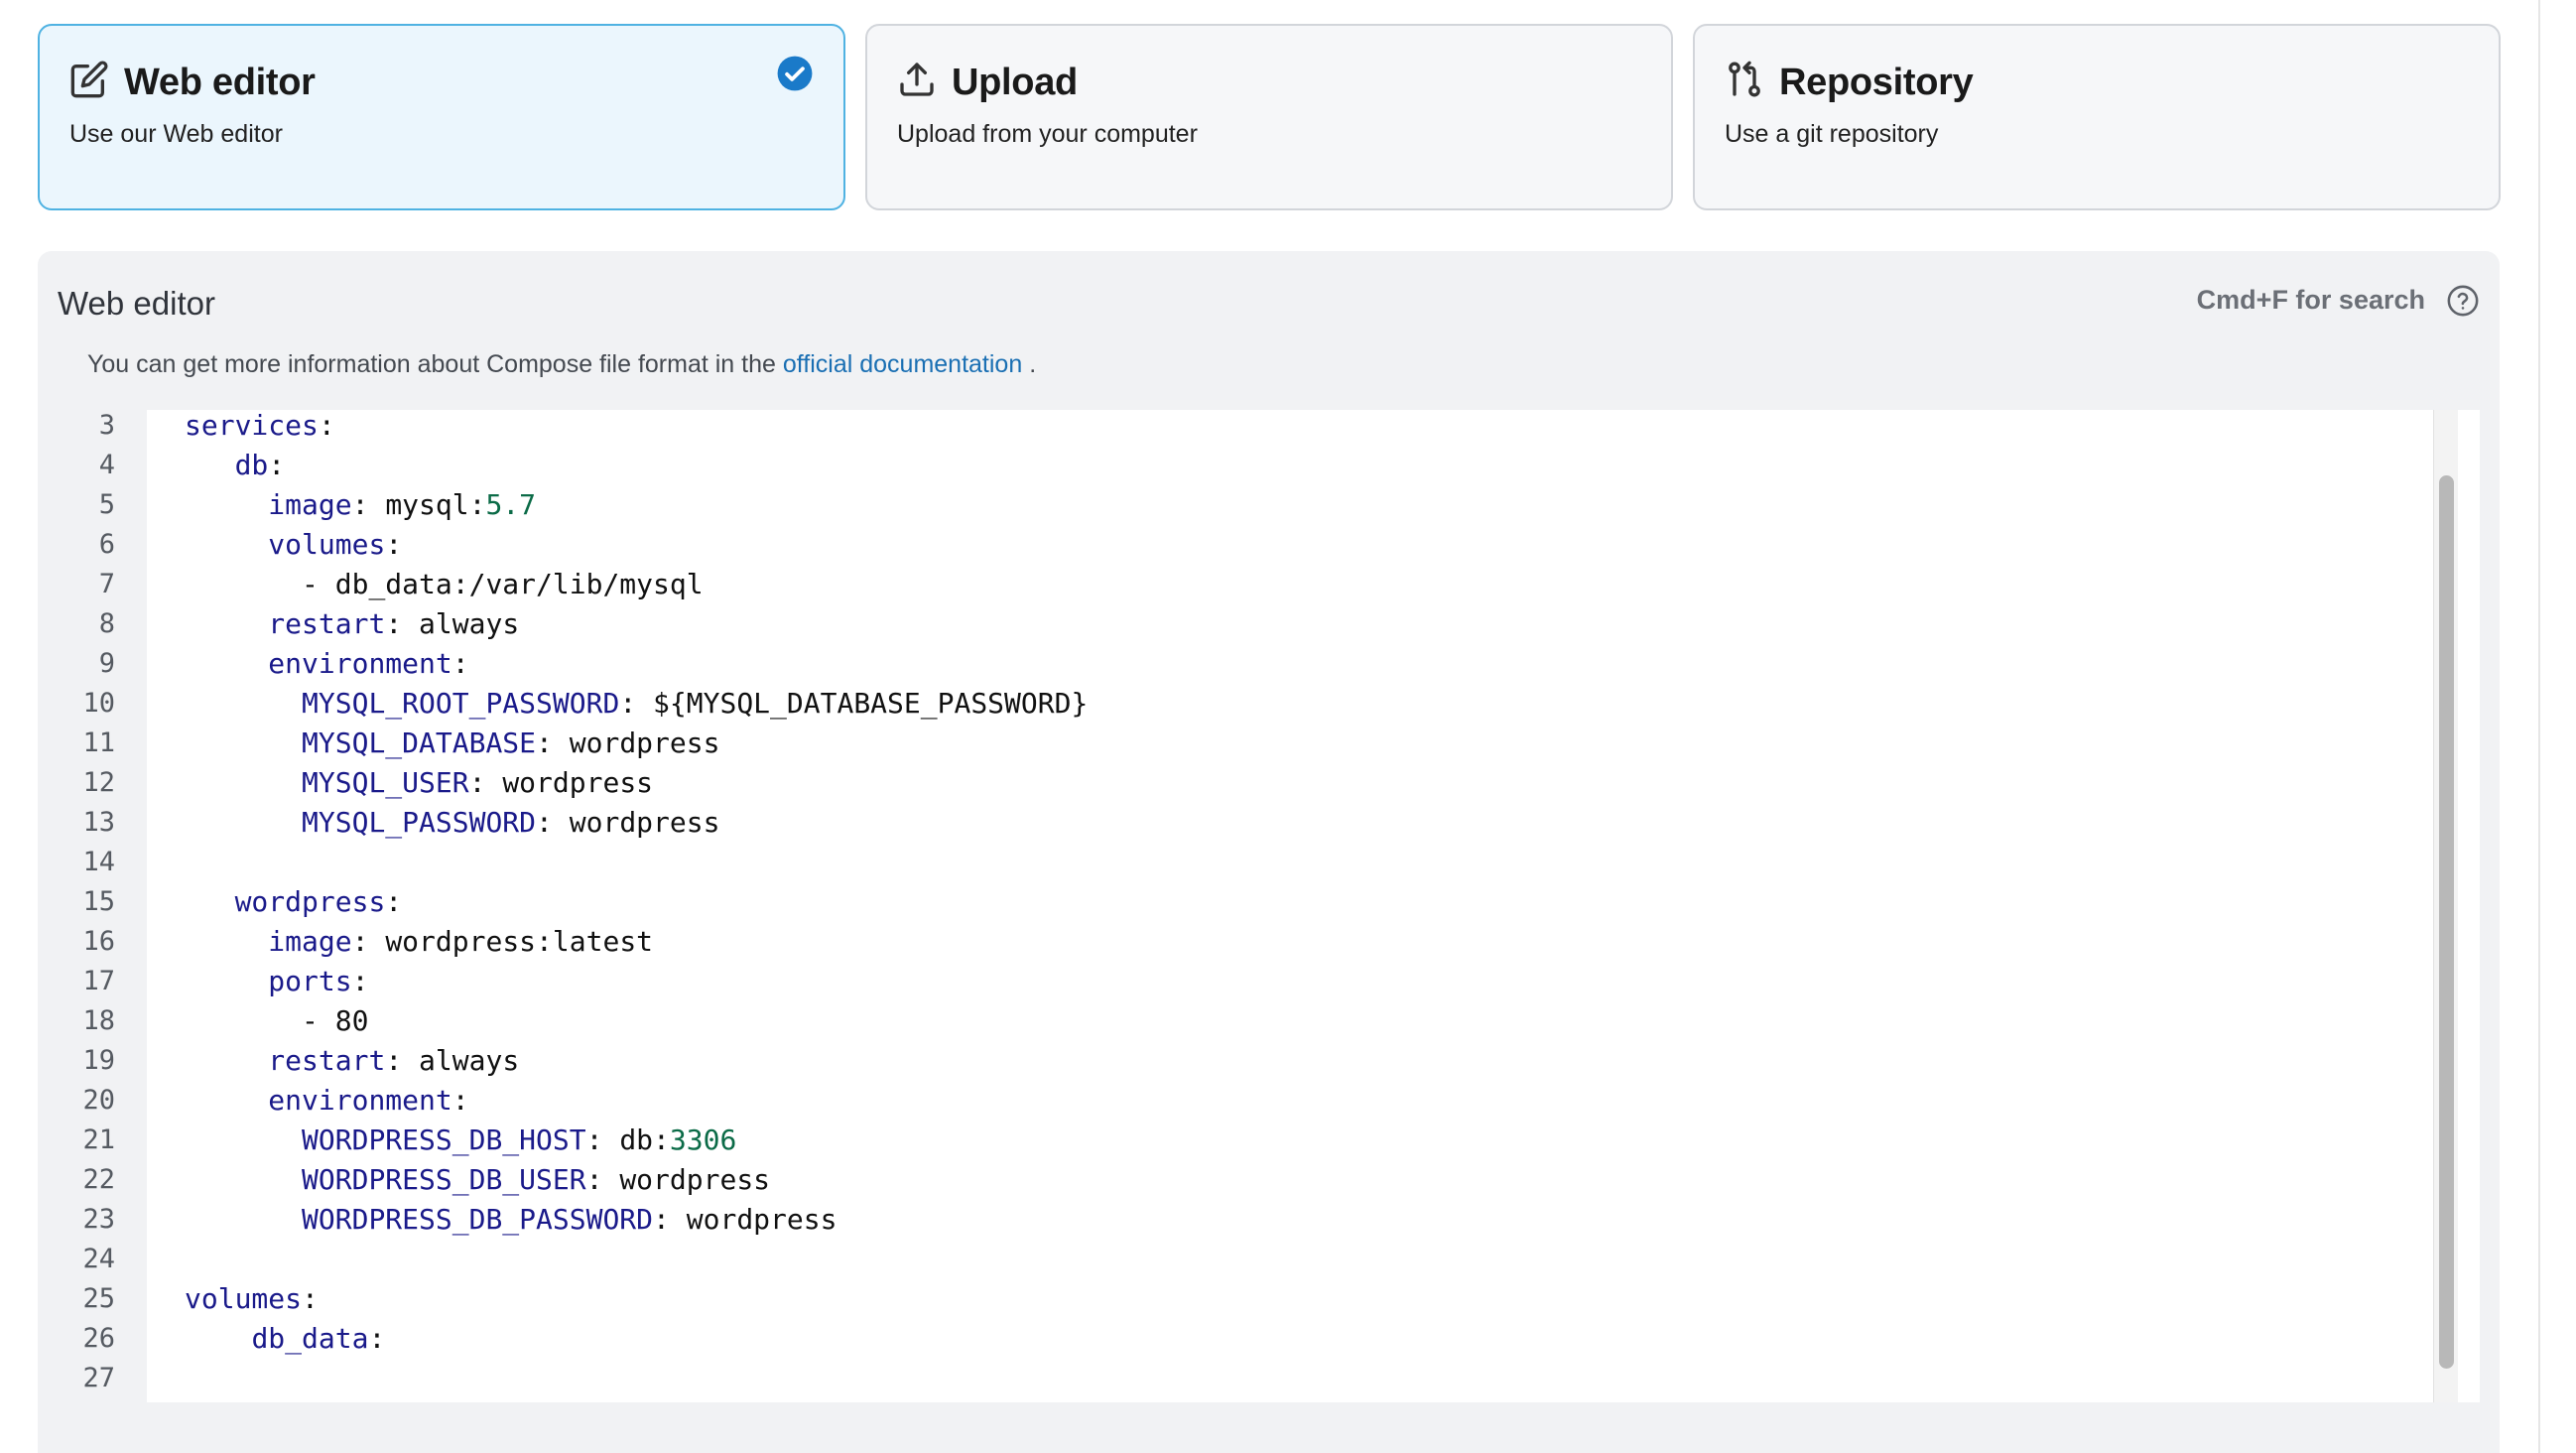 The height and width of the screenshot is (1453, 2576). What do you see at coordinates (1244, 465) in the screenshot?
I see `code-line: 4 db:` at bounding box center [1244, 465].